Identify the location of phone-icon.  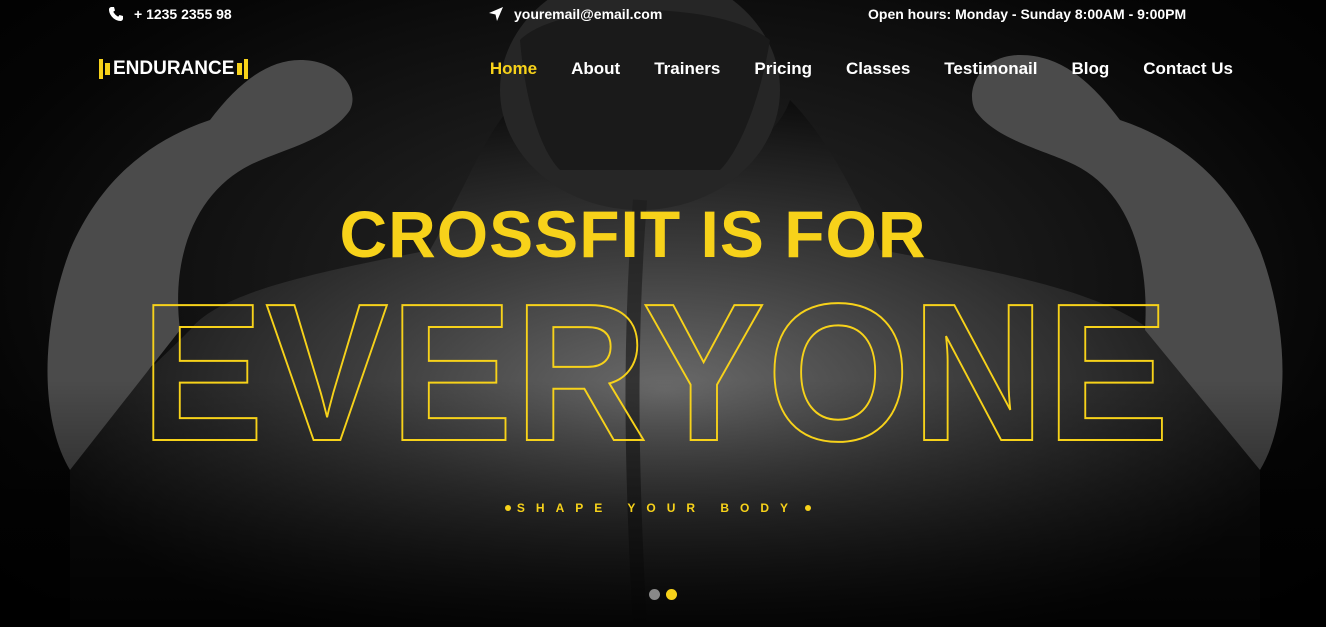
(116, 14).